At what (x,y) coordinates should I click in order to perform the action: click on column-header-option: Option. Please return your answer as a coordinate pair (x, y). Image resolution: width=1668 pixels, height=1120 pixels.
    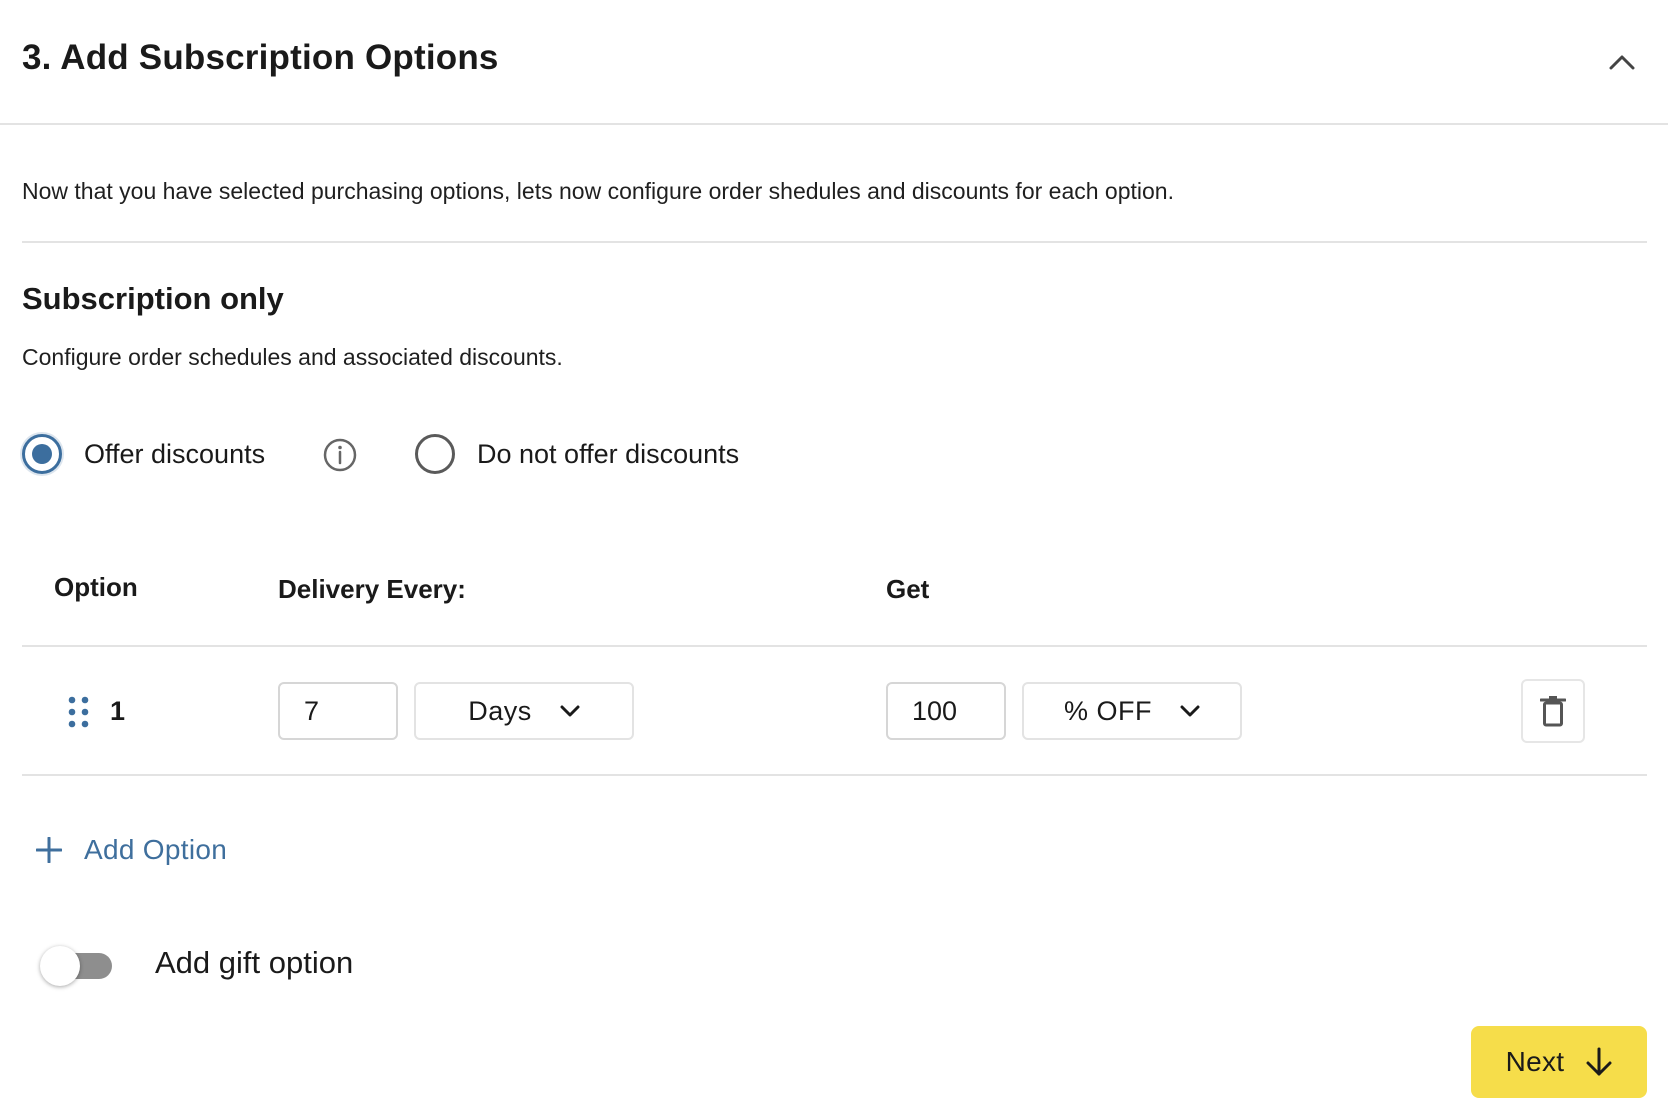
    Looking at the image, I should click on (96, 587).